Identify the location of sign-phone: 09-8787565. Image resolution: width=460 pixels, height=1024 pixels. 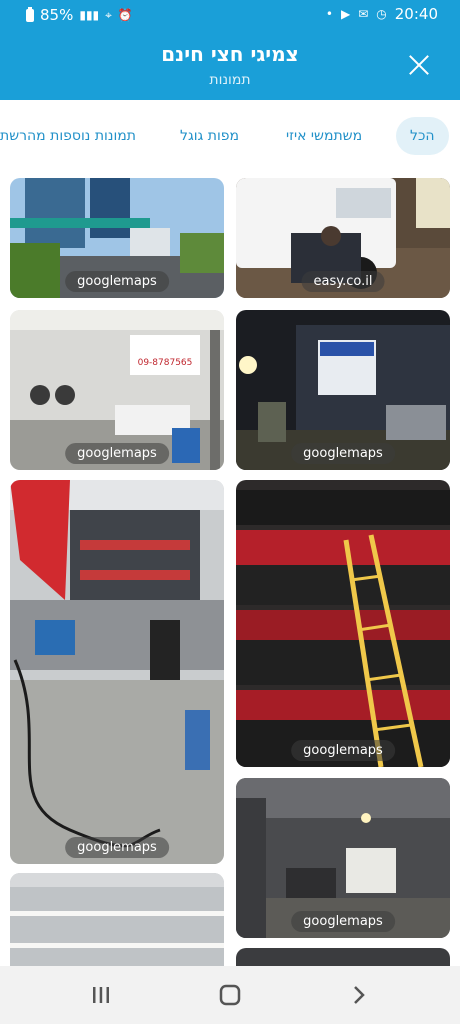
(165, 363).